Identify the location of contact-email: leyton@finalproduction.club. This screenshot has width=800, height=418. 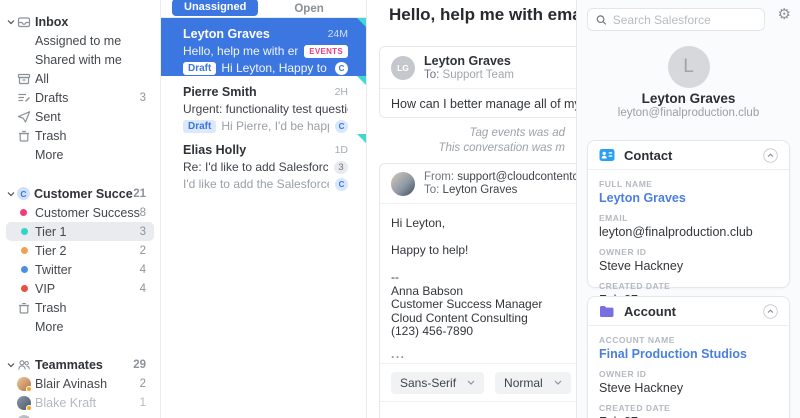
(688, 113).